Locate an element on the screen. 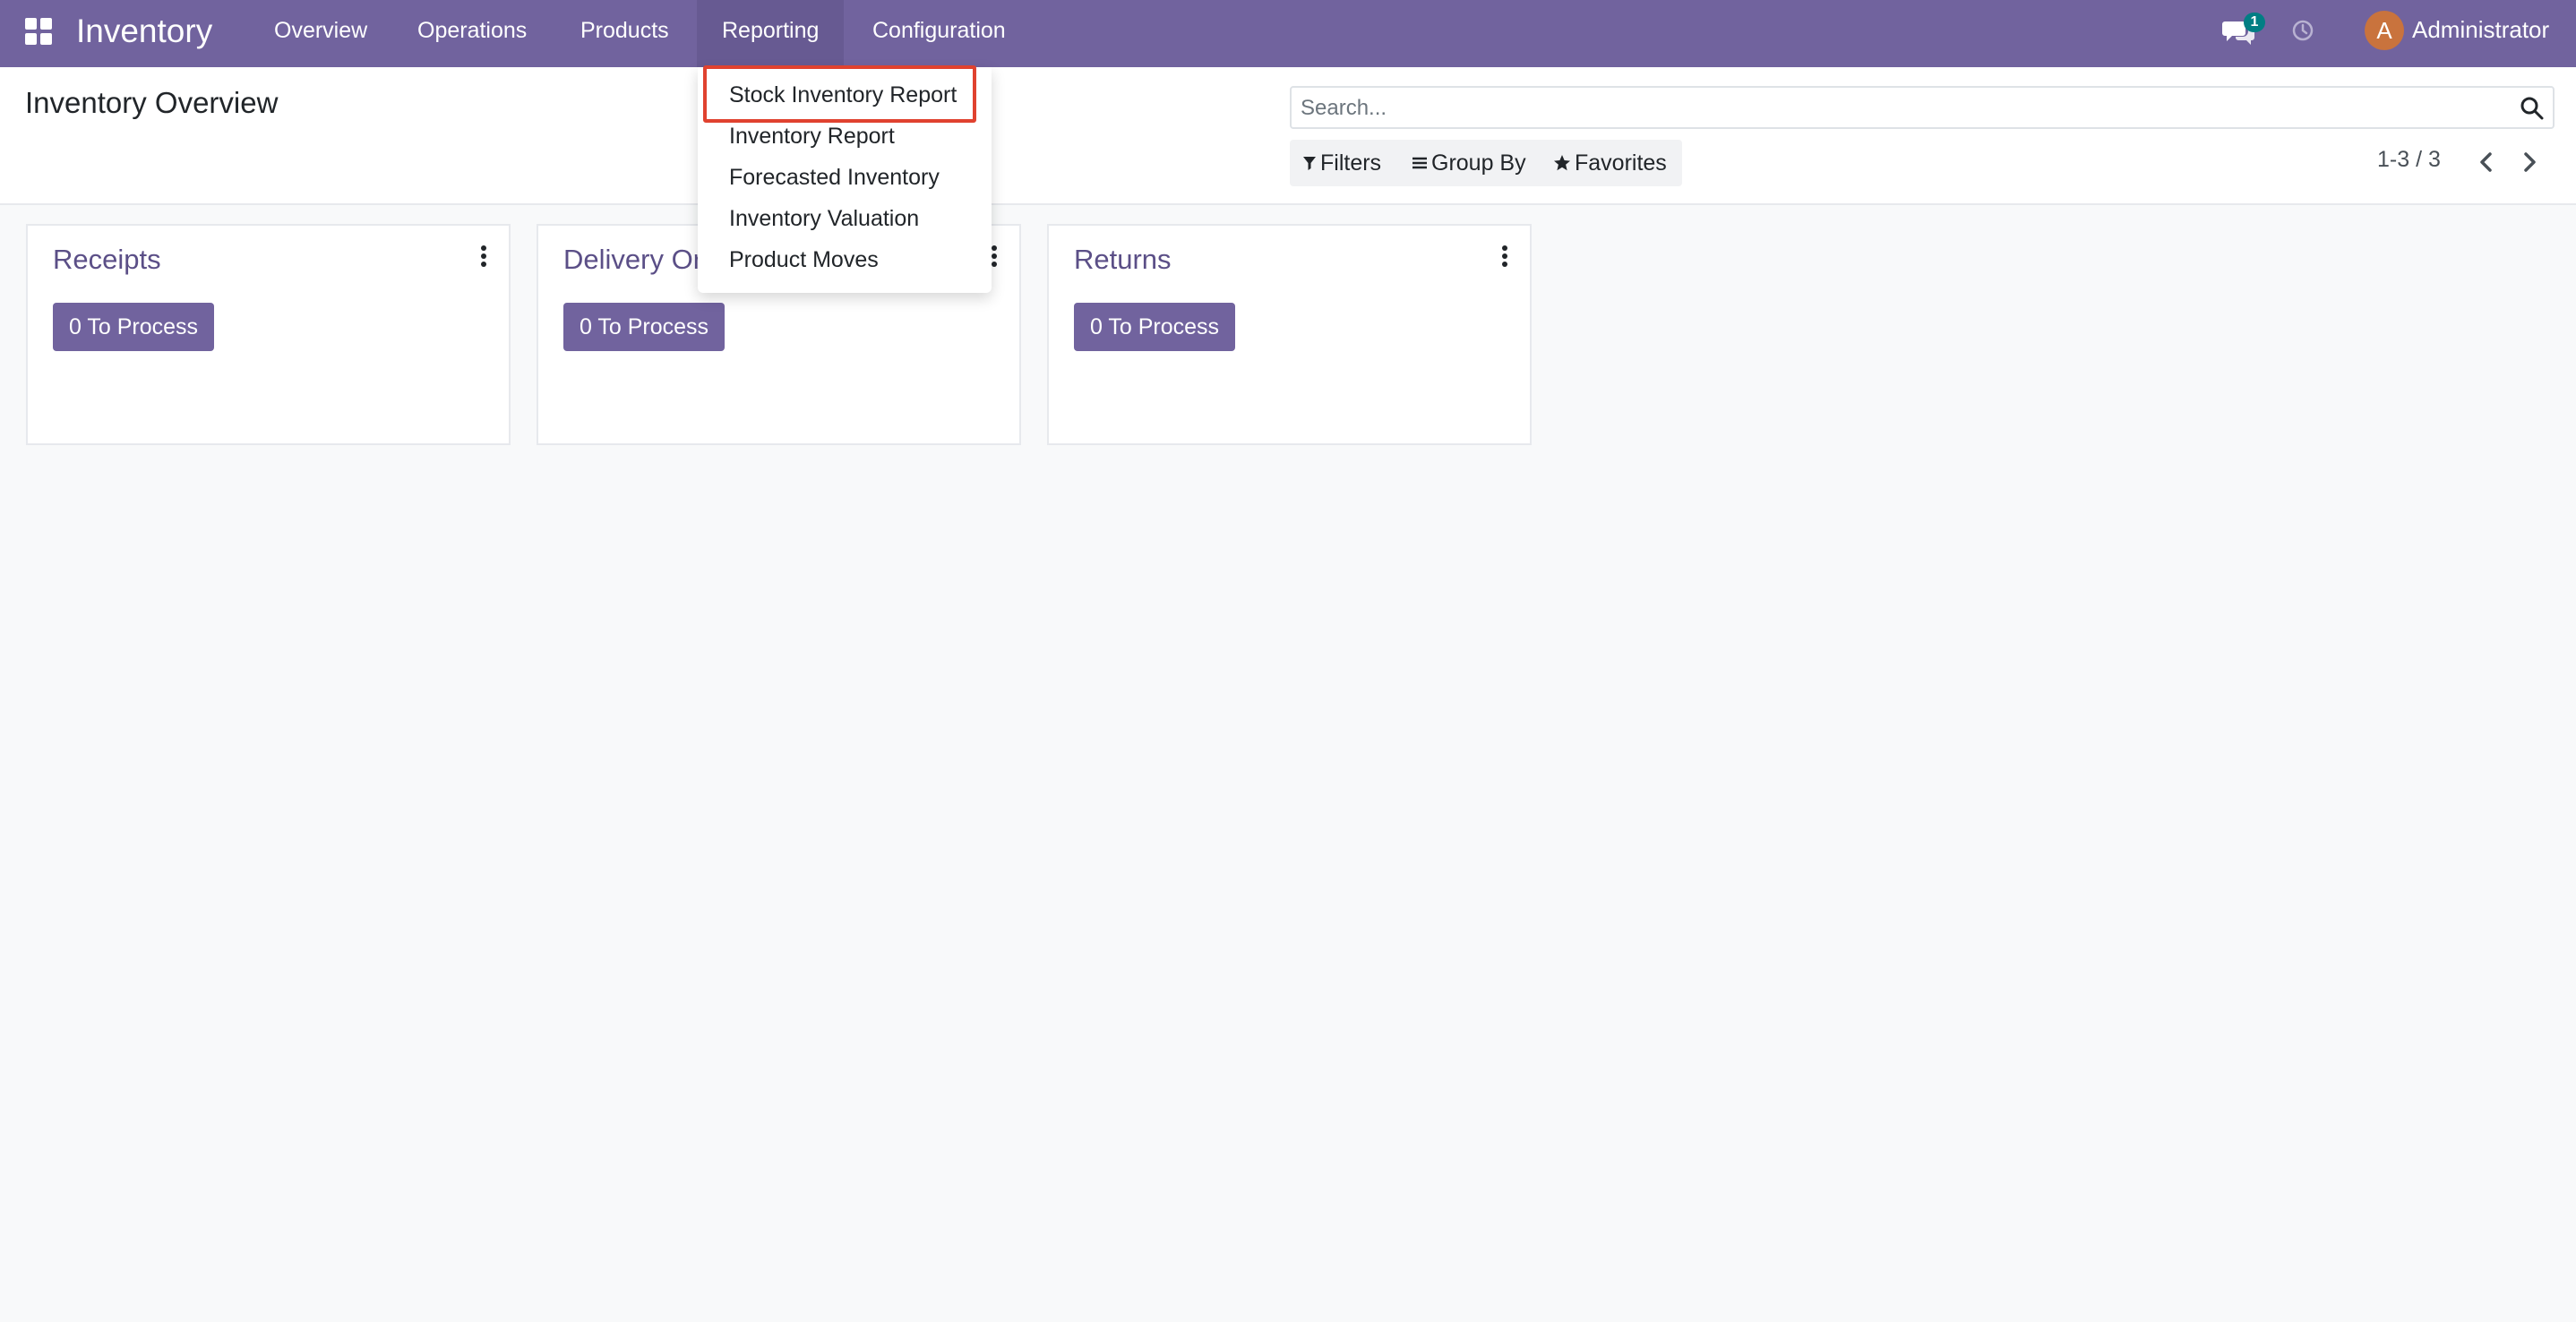 The height and width of the screenshot is (1322, 2576). kanban-card-receipts: Receipts 0 To Process is located at coordinates (268, 334).